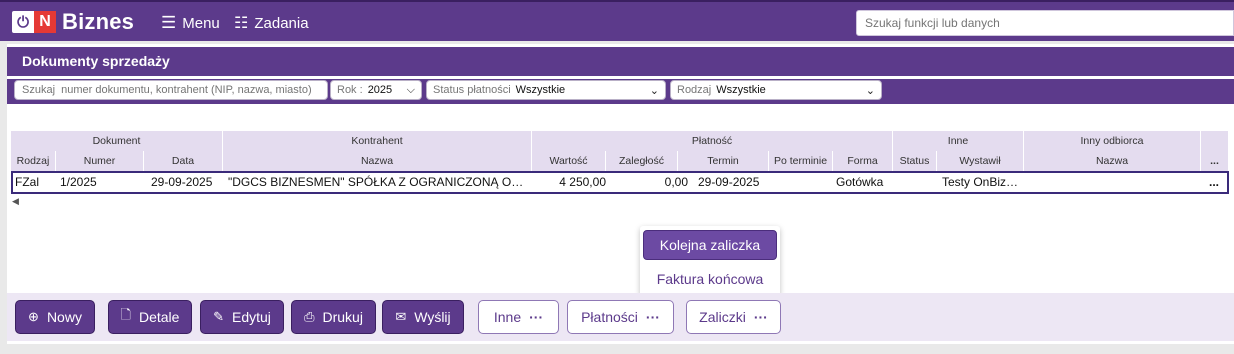 This screenshot has height=354, width=1234. What do you see at coordinates (1215, 141) in the screenshot?
I see `group-empty` at bounding box center [1215, 141].